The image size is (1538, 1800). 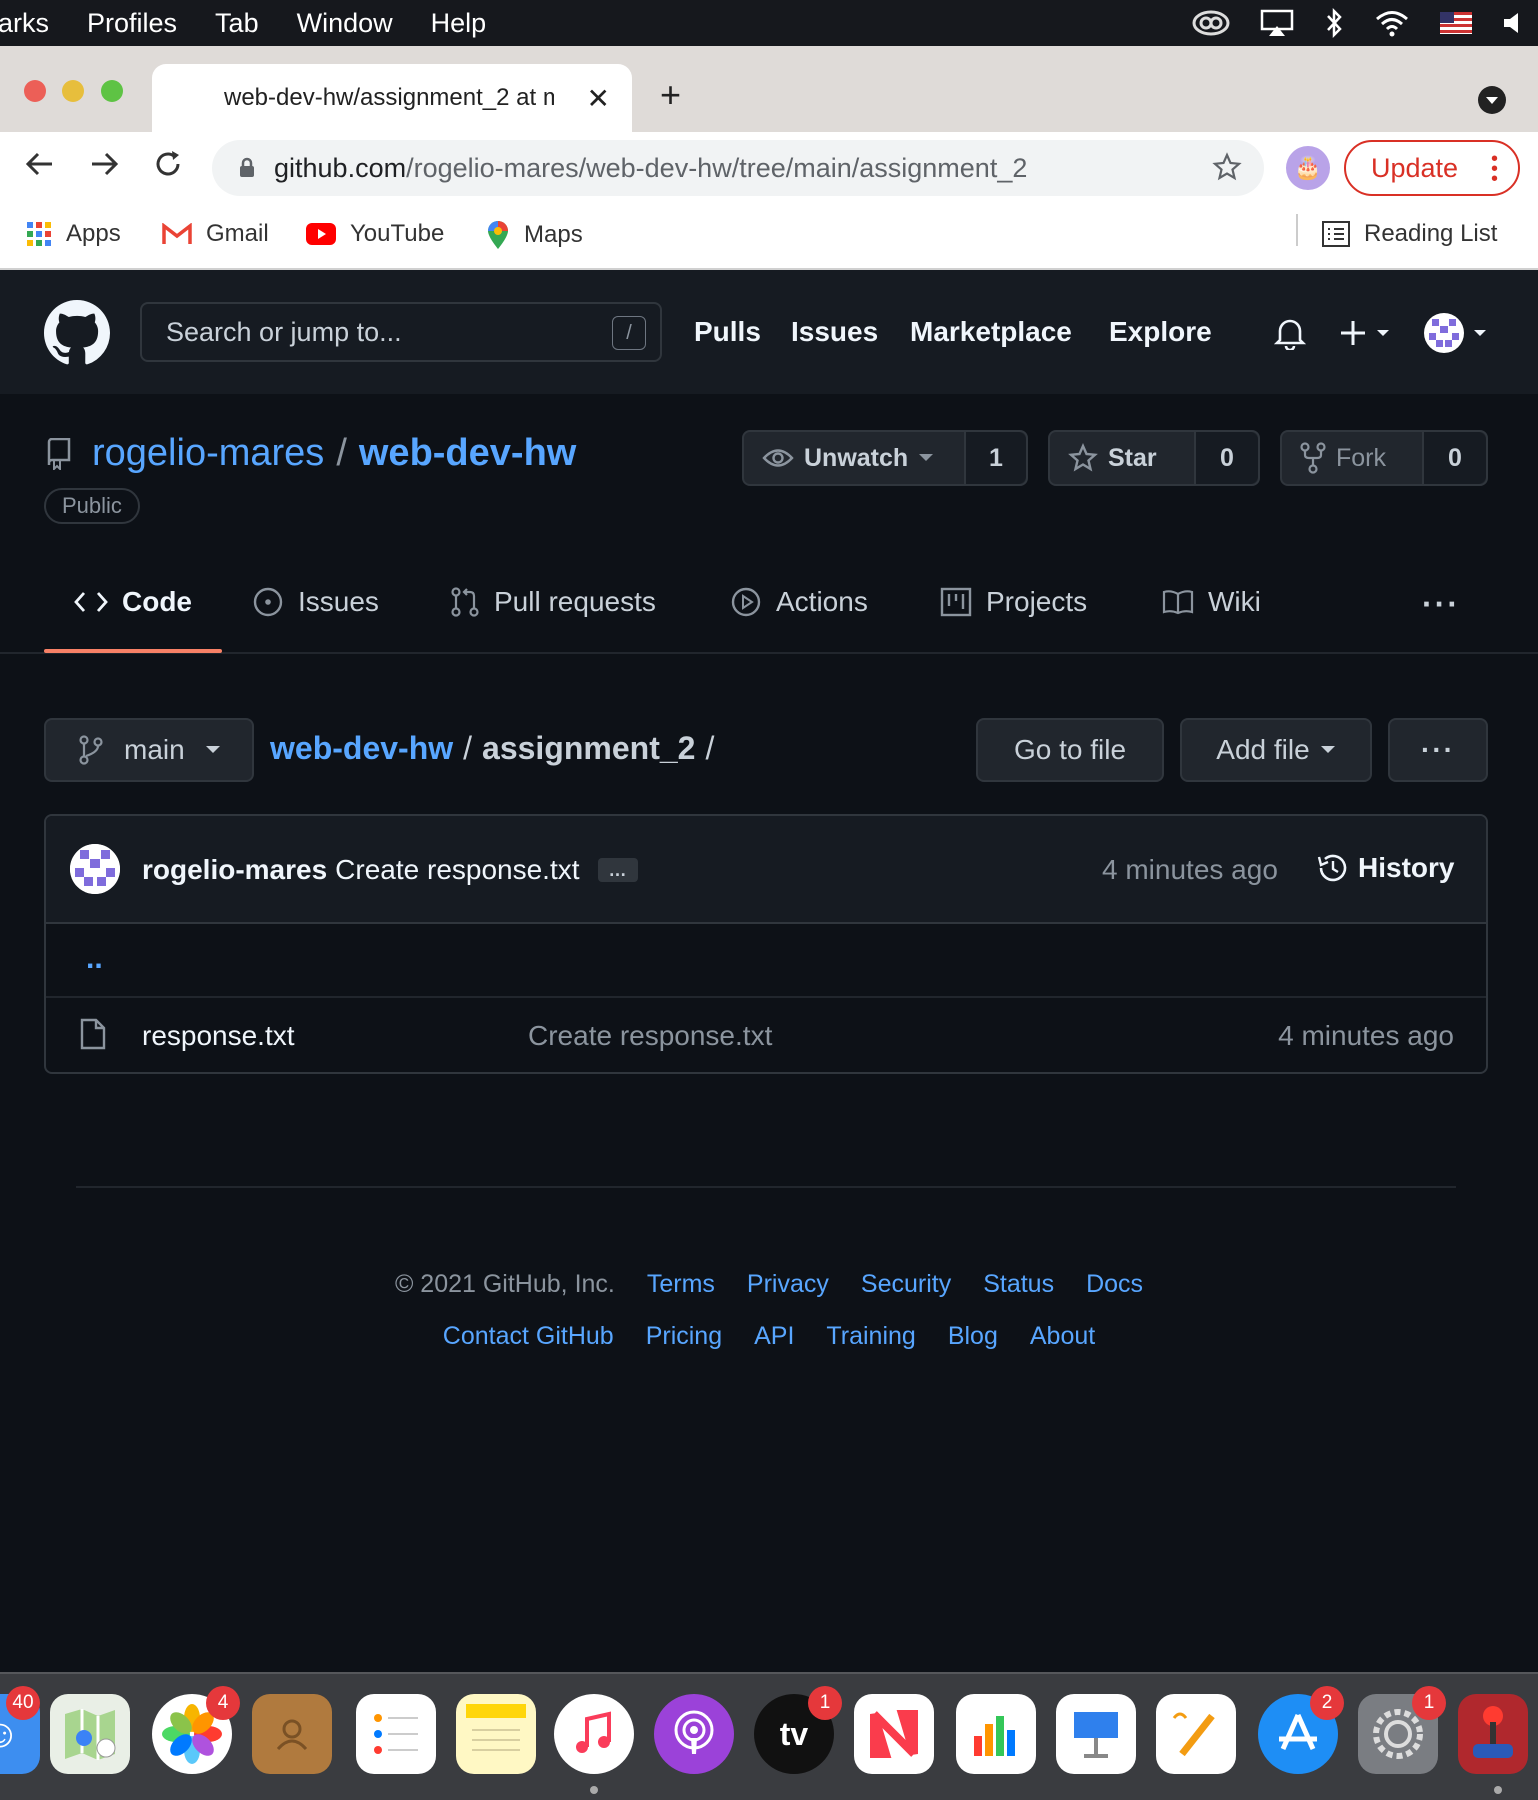 What do you see at coordinates (684, 1336) in the screenshot?
I see `footer-link-pricing: Pricing` at bounding box center [684, 1336].